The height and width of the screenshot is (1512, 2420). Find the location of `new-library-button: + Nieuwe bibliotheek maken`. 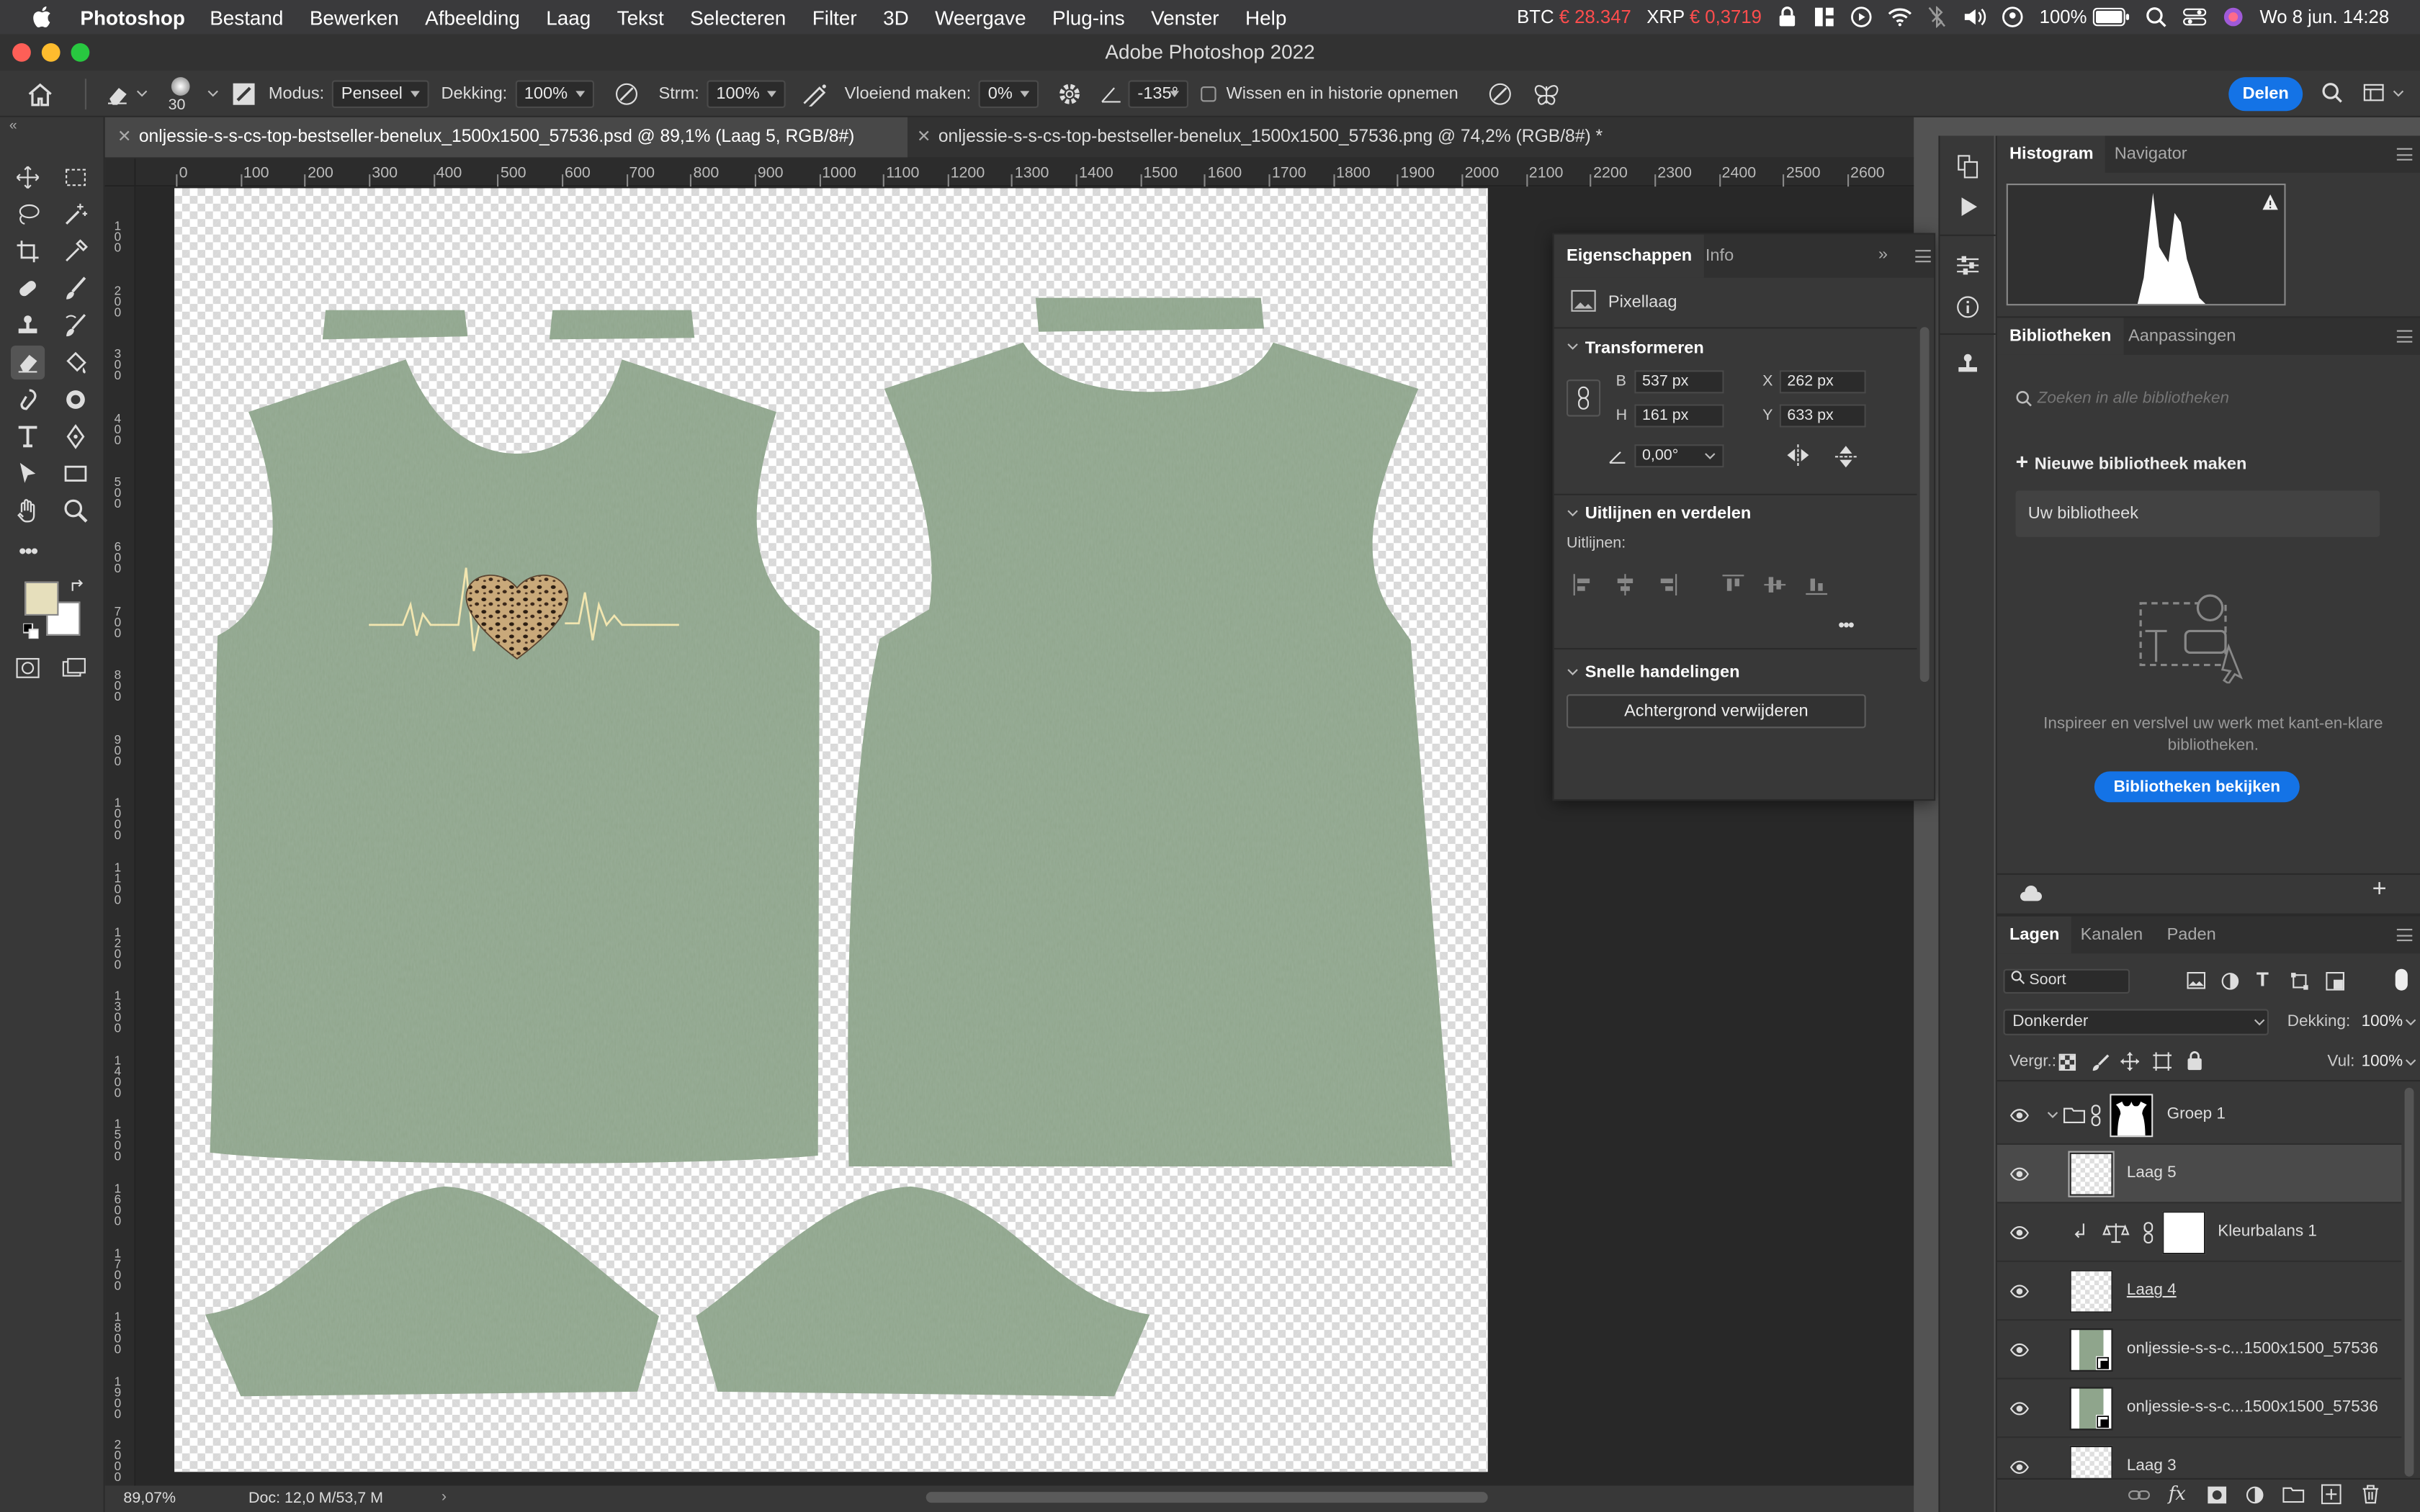

new-library-button: + Nieuwe bibliotheek maken is located at coordinates (2131, 461).